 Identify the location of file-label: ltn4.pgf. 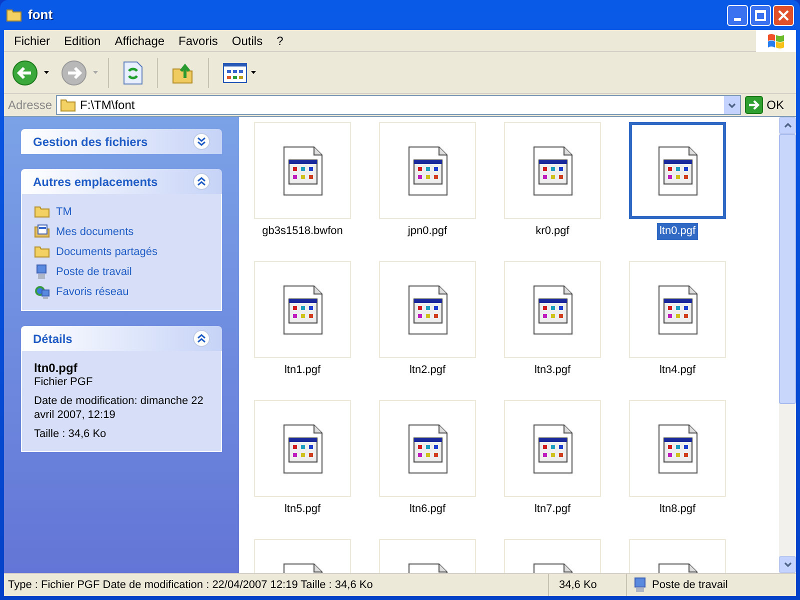
(677, 370).